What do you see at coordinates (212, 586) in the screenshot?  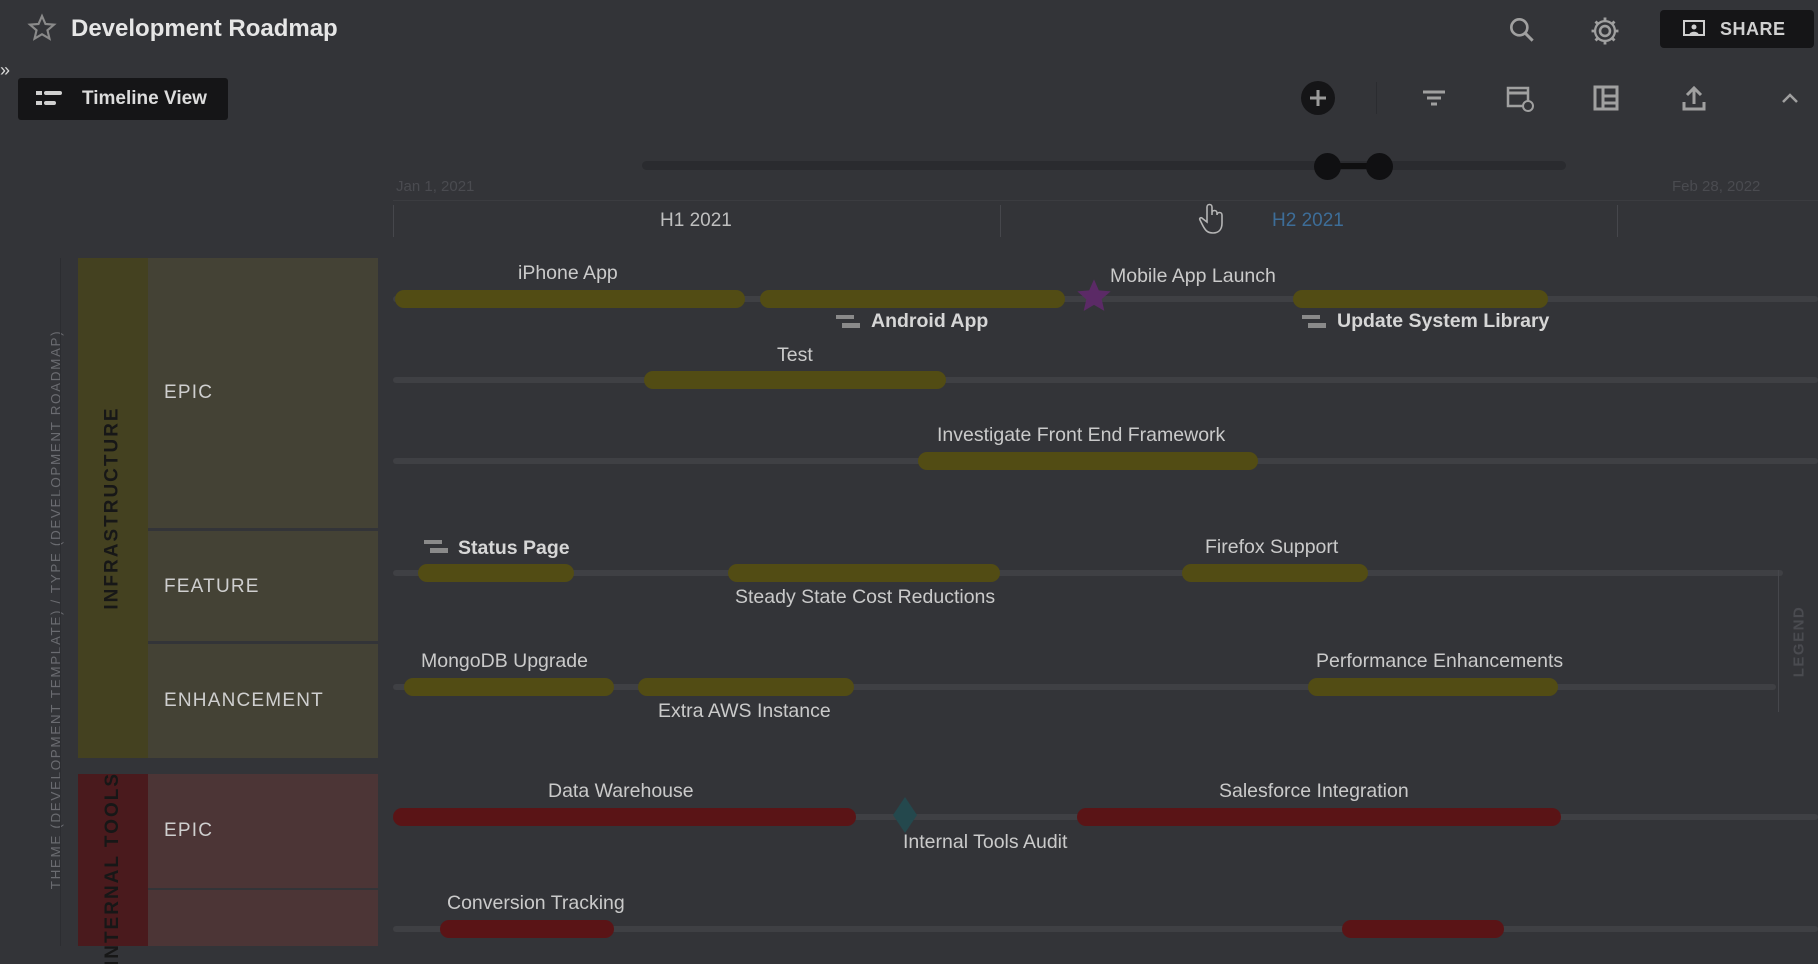 I see `row-label-feature: FEATURE` at bounding box center [212, 586].